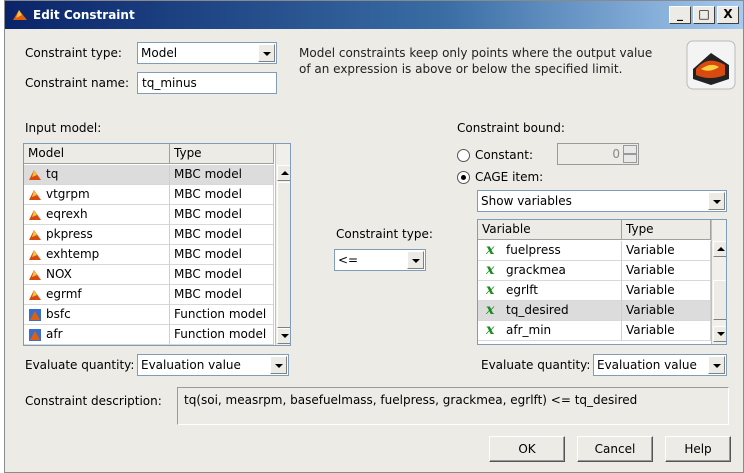 This screenshot has width=744, height=473. Describe the element at coordinates (222, 315) in the screenshot. I see `model-type-cell: Function model` at that location.